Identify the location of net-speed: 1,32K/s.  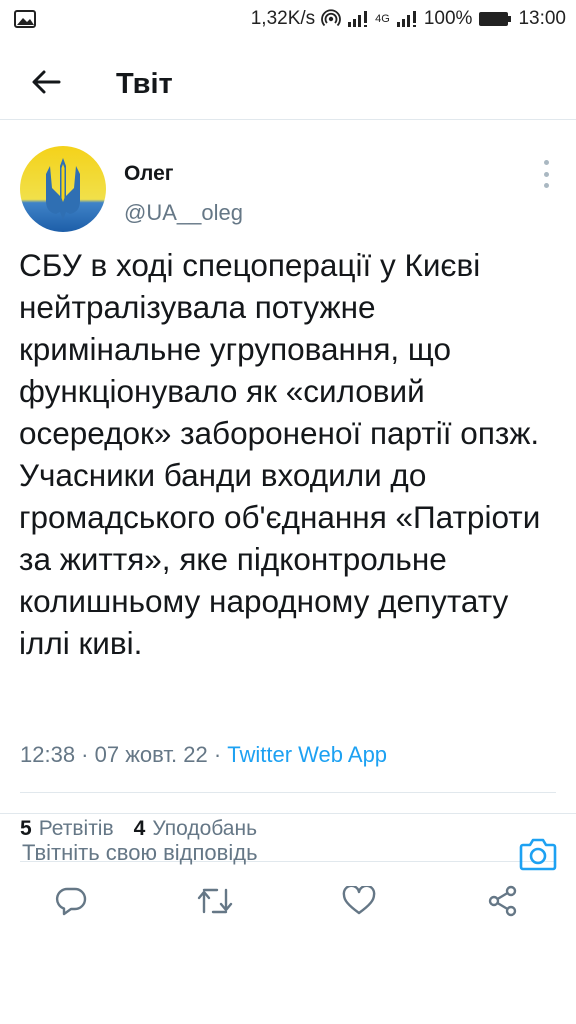
(283, 18).